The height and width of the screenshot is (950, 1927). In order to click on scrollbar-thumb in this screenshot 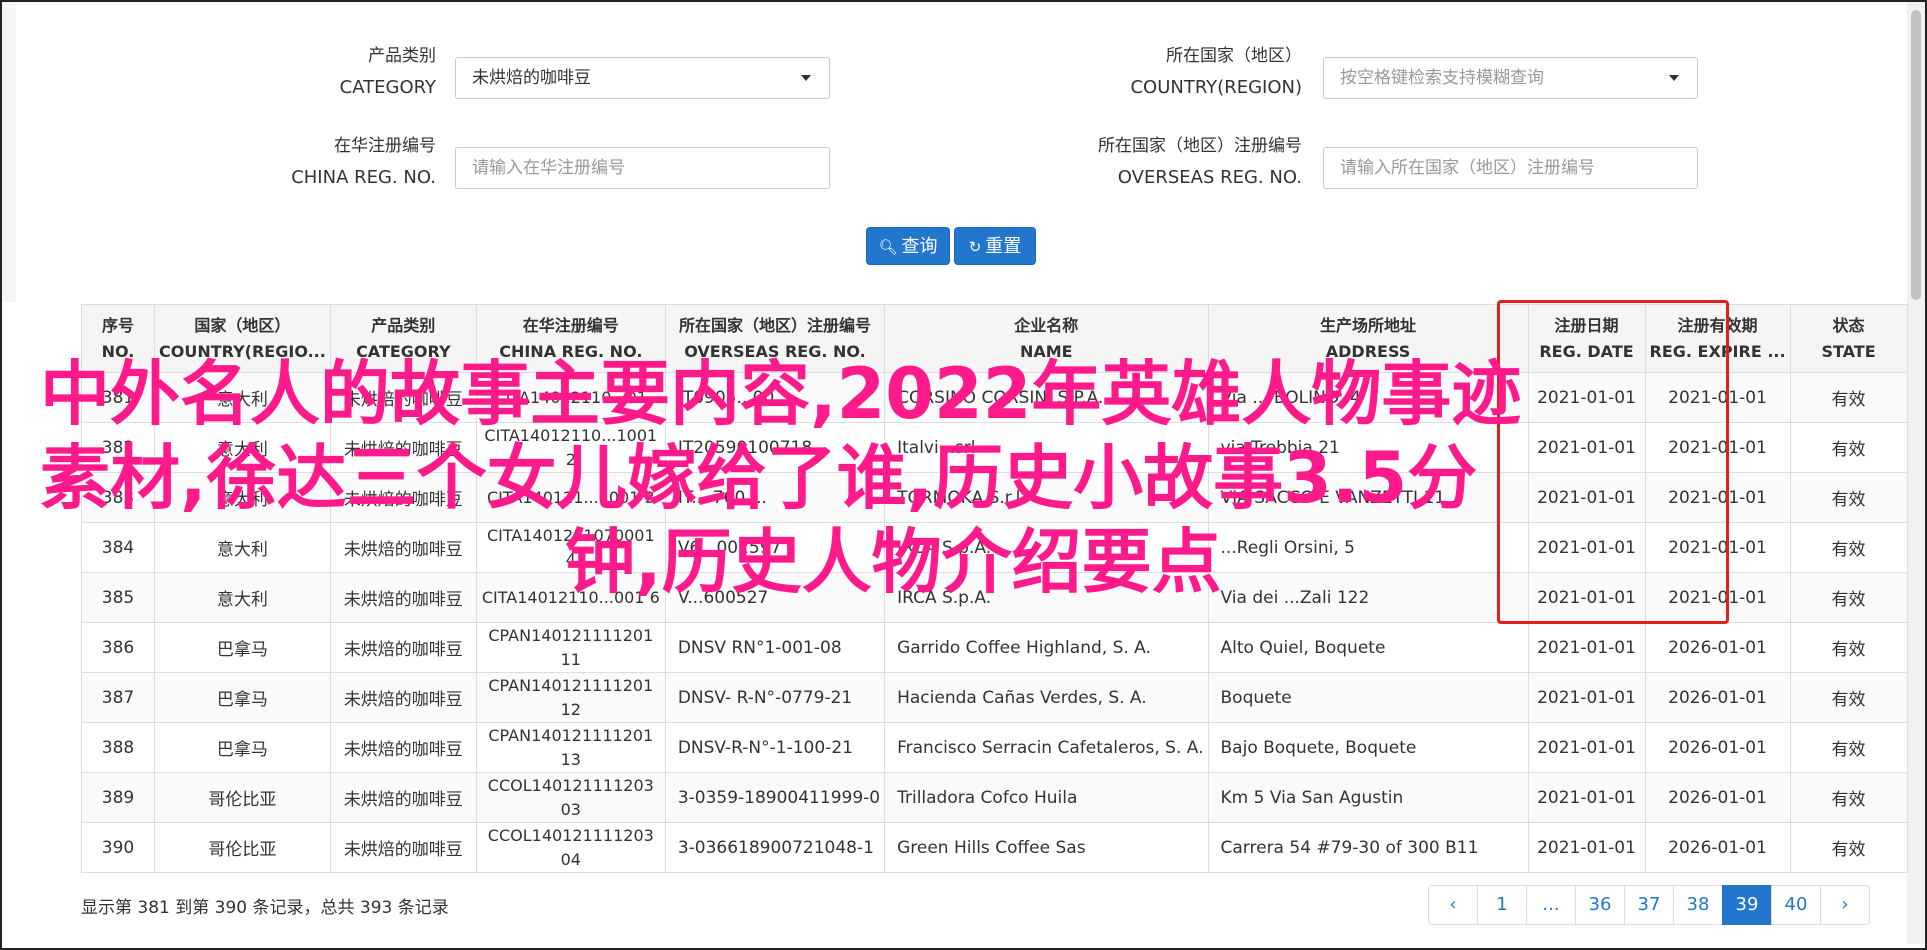, I will do `click(1916, 155)`.